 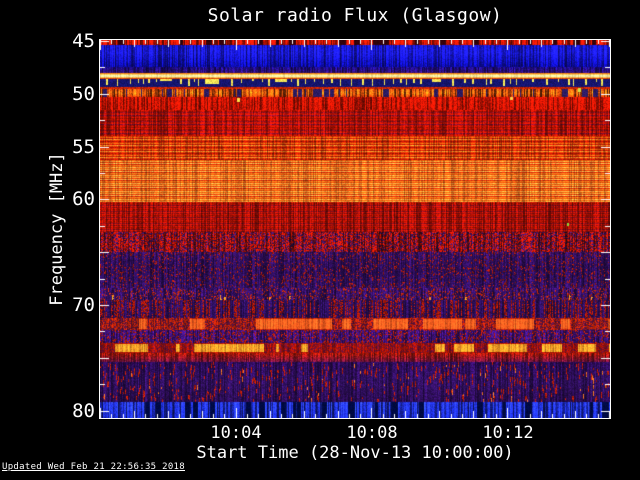 What do you see at coordinates (57, 229) in the screenshot?
I see `y-axis-label: Frequency [MHz]` at bounding box center [57, 229].